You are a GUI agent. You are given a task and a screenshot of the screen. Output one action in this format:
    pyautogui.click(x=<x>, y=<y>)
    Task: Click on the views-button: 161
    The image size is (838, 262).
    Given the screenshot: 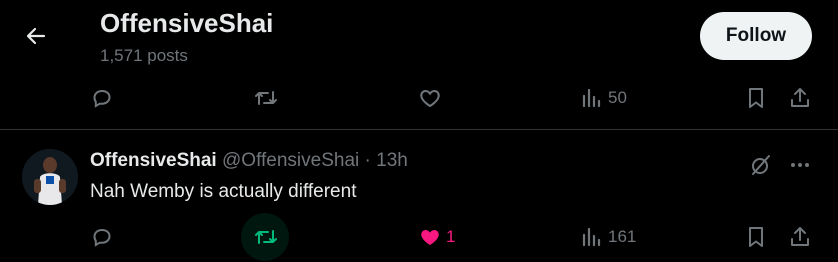 What is the action you would take?
    pyautogui.click(x=608, y=237)
    